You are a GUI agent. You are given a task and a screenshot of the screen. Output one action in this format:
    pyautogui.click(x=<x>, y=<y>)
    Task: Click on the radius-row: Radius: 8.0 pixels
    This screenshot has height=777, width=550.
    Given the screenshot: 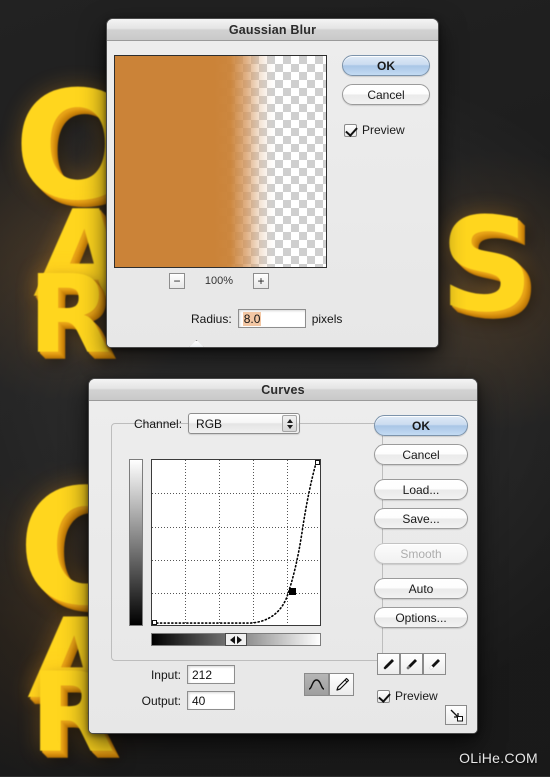 What is the action you would take?
    pyautogui.click(x=266, y=318)
    